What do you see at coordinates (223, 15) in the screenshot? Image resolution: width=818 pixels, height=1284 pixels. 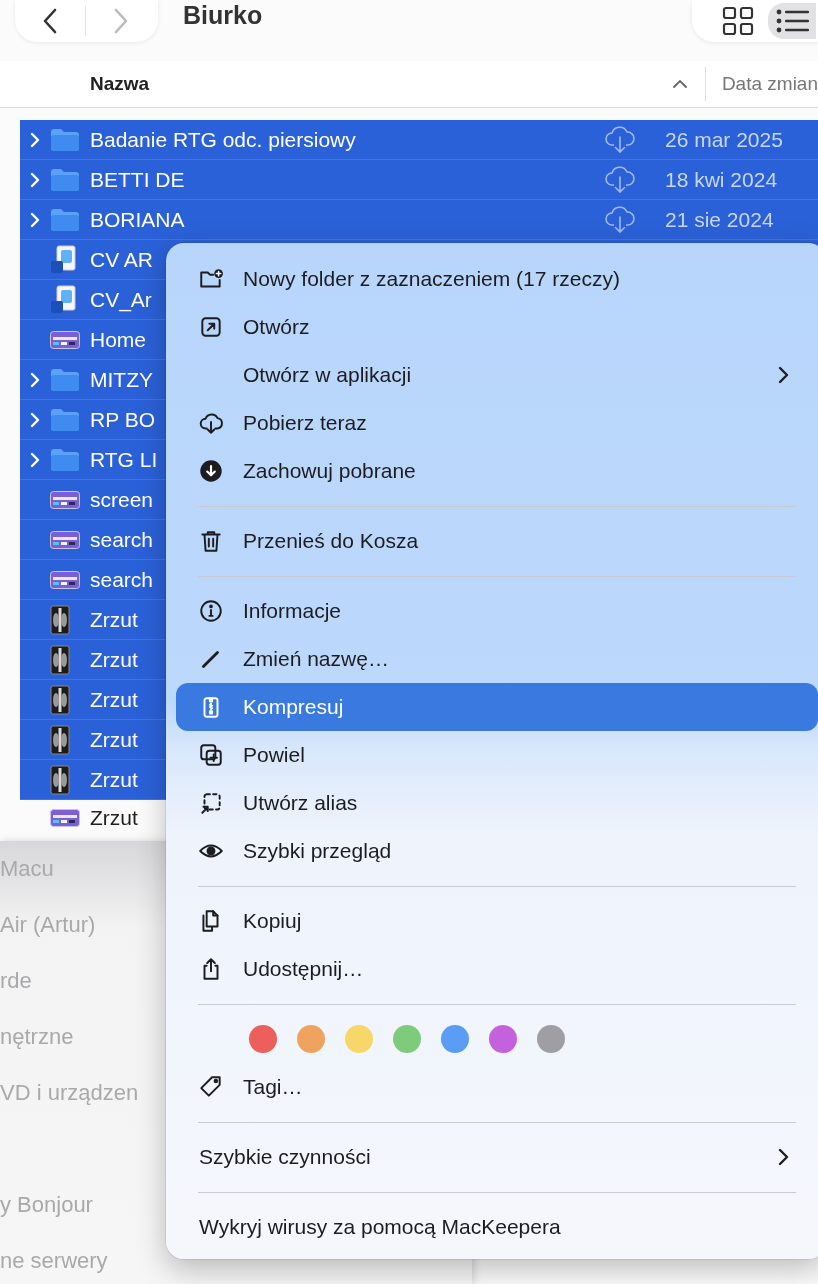 I see `window-title: Biurko` at bounding box center [223, 15].